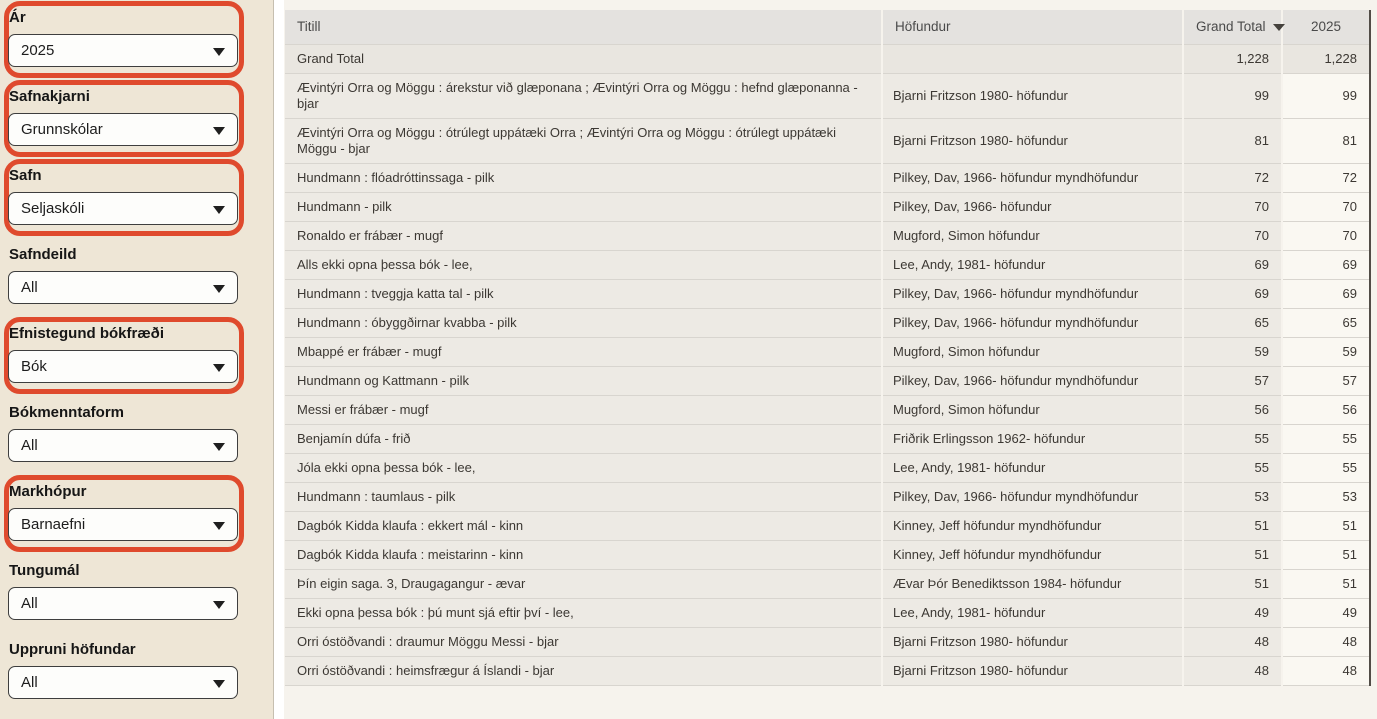 The width and height of the screenshot is (1377, 719). I want to click on filter-dropdown-safn: Seljaskóli, so click(123, 208).